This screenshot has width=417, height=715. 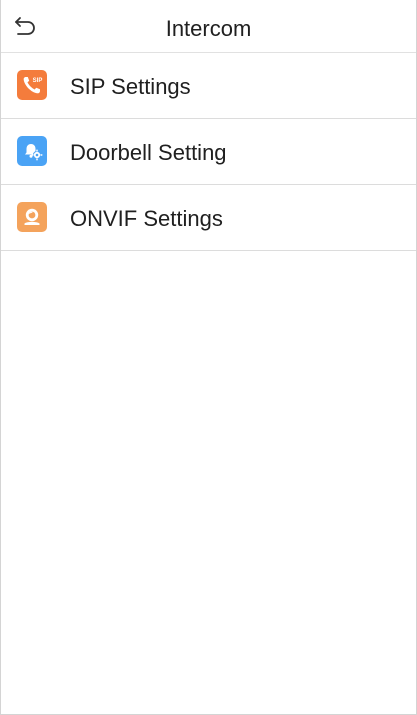 I want to click on menu-item-label: SIP Settings, so click(x=130, y=86).